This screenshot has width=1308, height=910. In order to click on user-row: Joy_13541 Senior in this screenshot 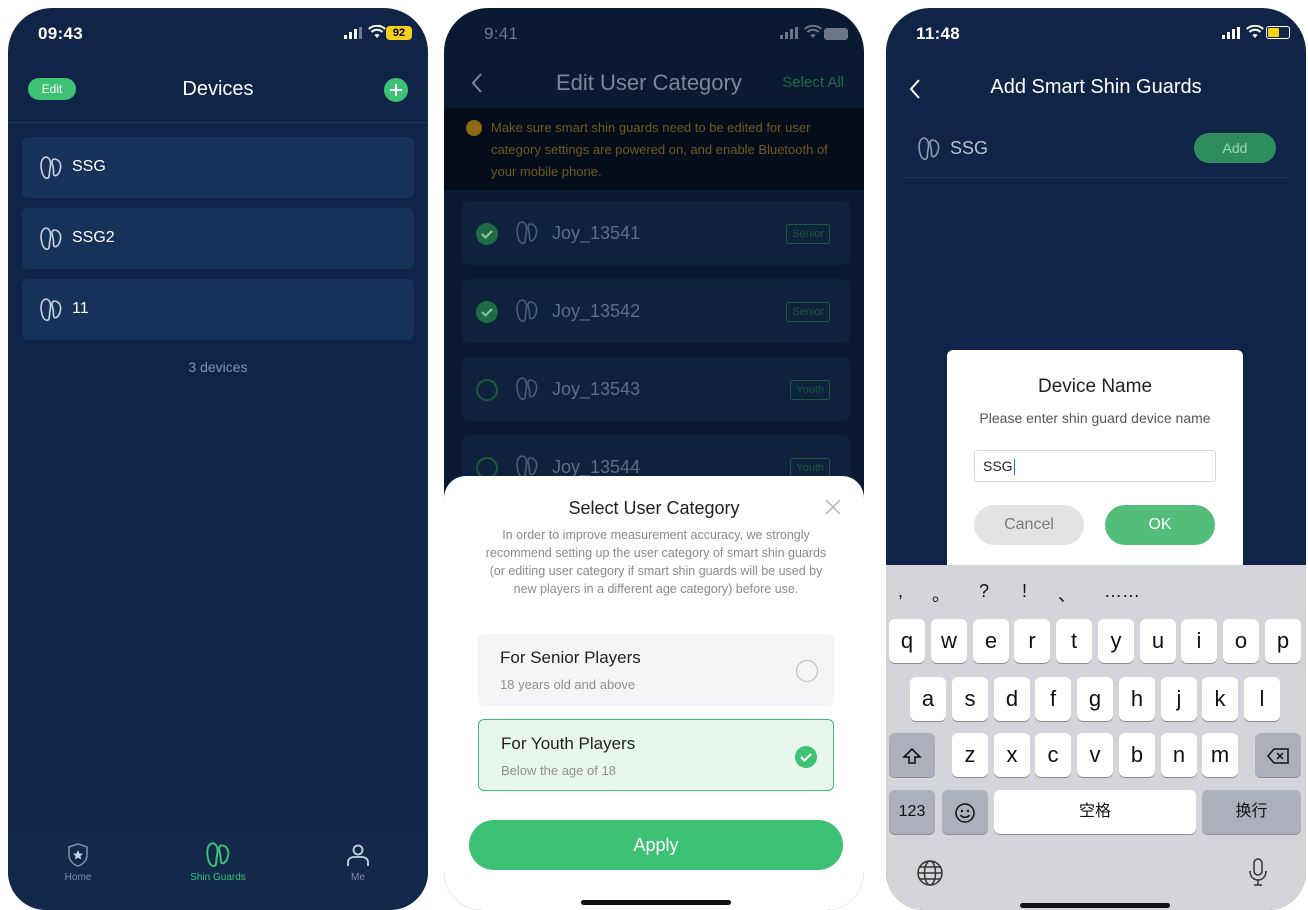, I will do `click(656, 233)`.